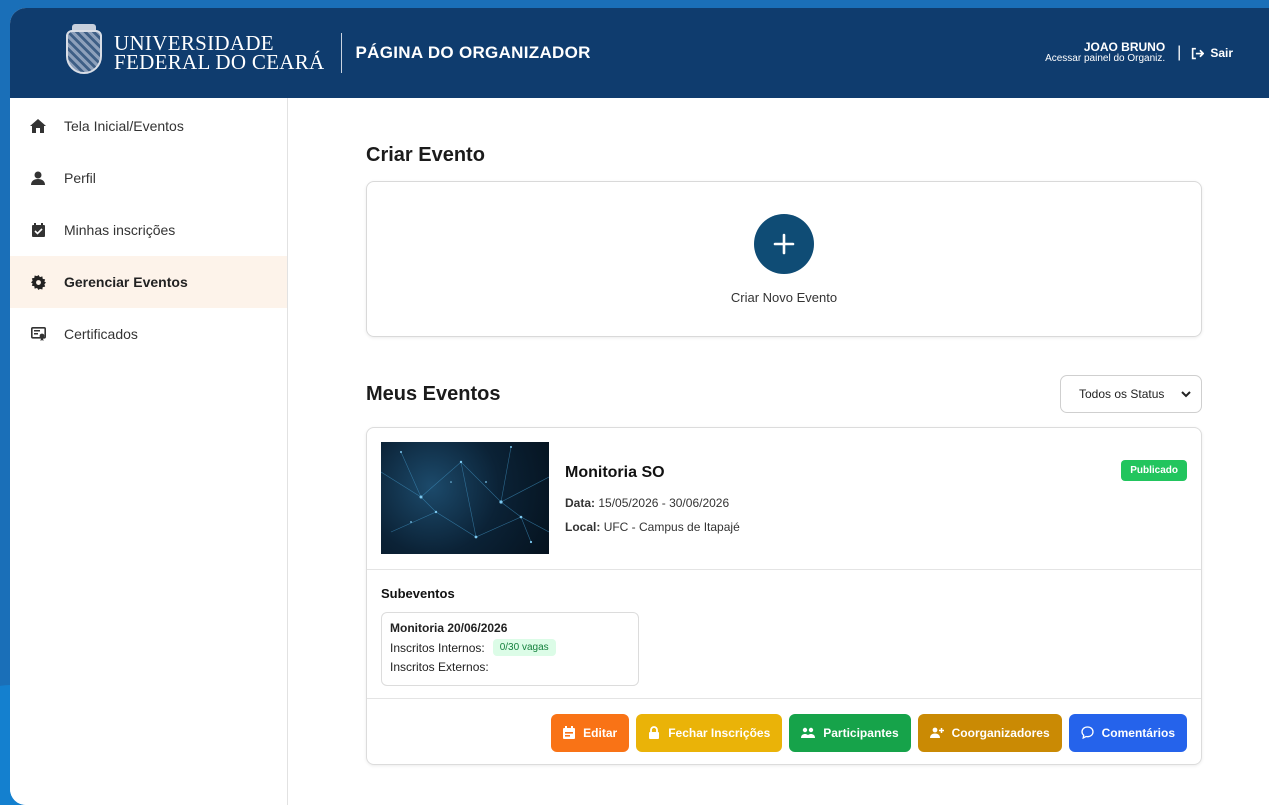  What do you see at coordinates (425, 155) in the screenshot?
I see `create-event-heading: Criar Evento` at bounding box center [425, 155].